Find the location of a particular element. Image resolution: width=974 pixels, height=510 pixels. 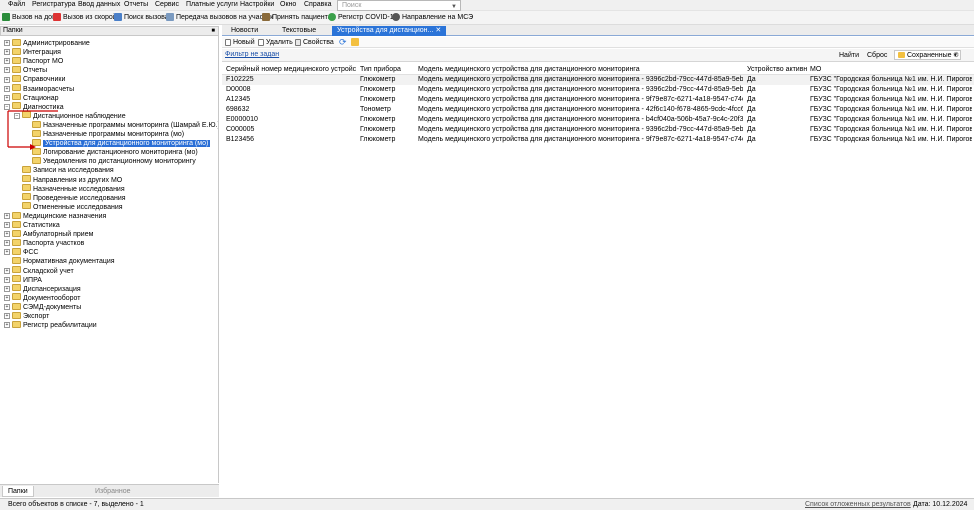

export-icon is located at coordinates (356, 43).